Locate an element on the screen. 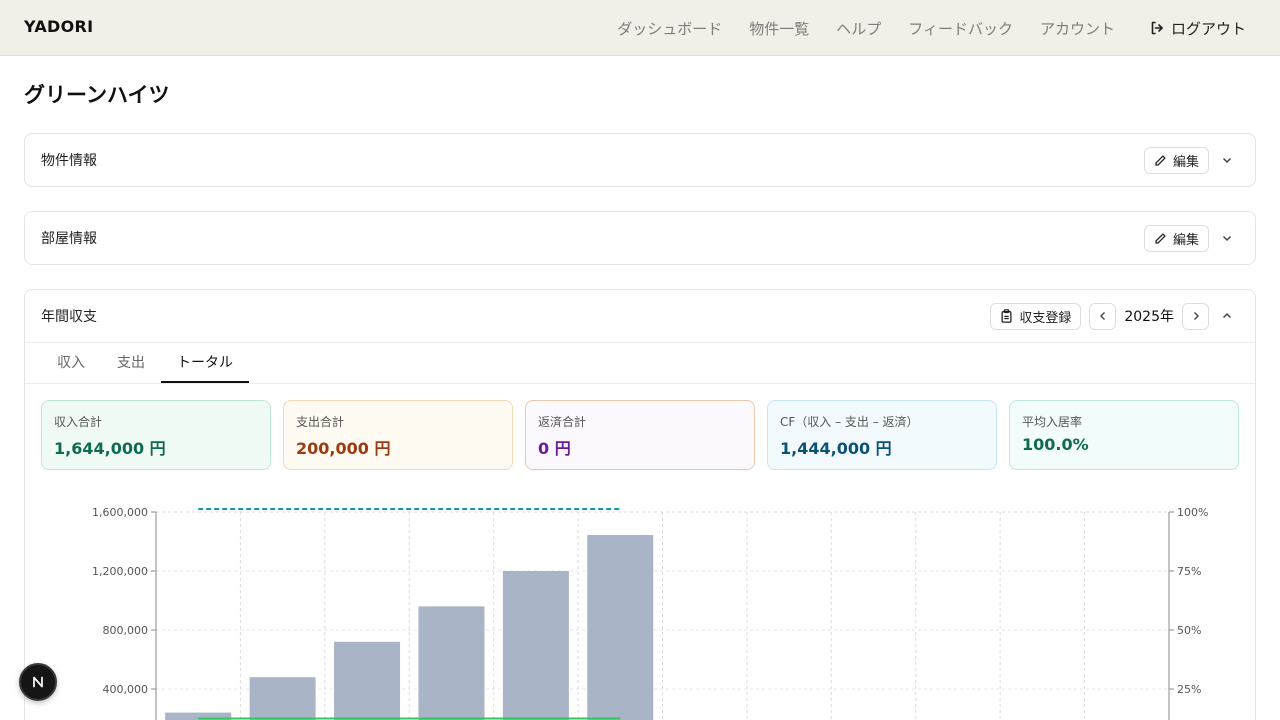 Image resolution: width=1280 pixels, height=720 pixels. stat-occupancy: 平均入居率 100.0% is located at coordinates (1124, 435).